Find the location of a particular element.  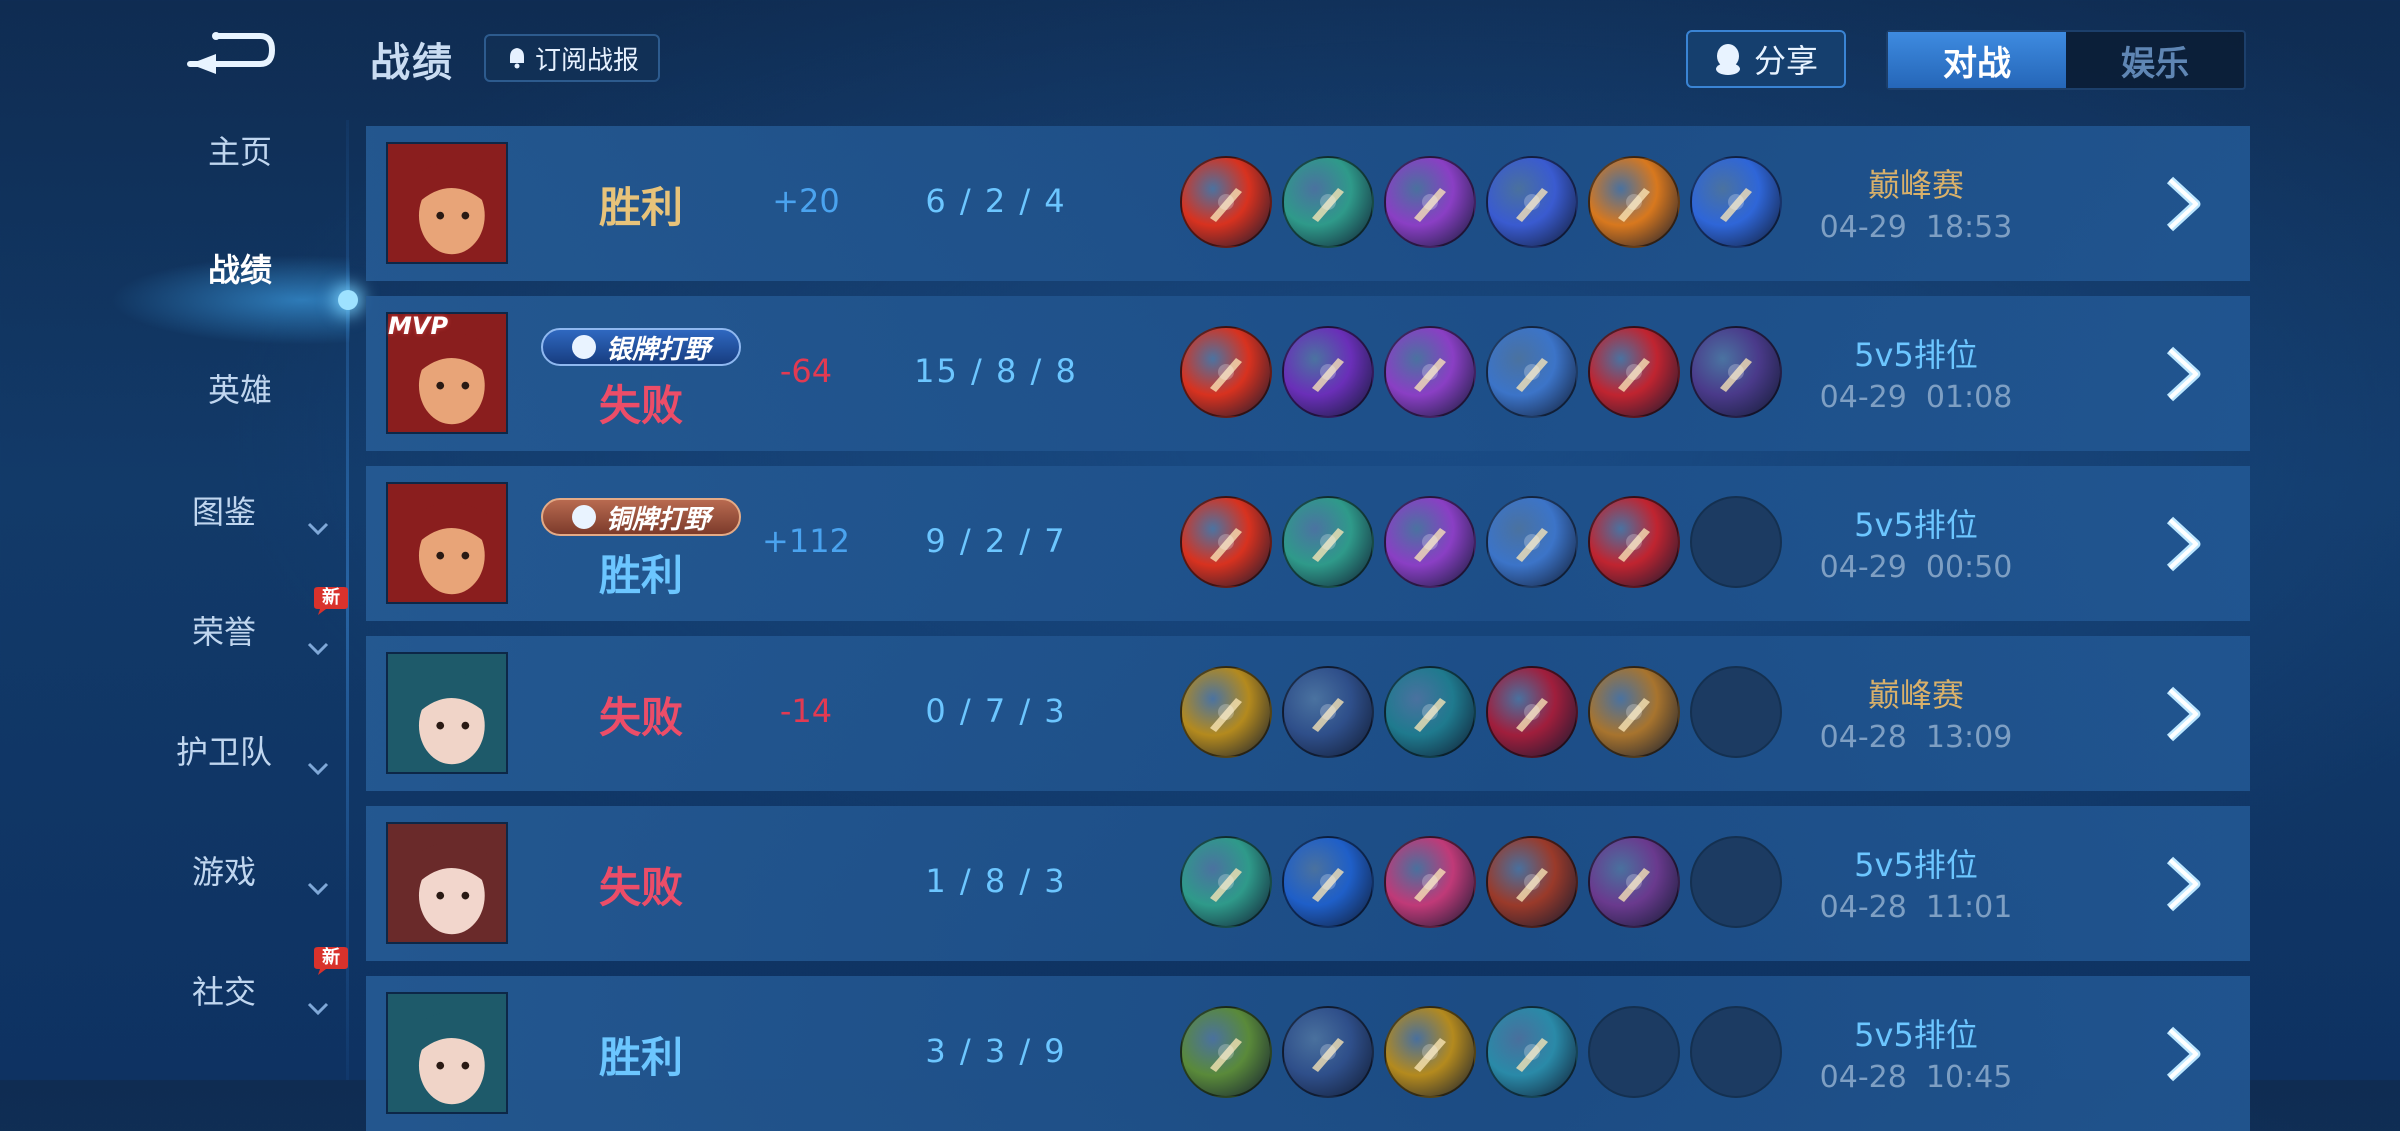

share-button: 分享 is located at coordinates (1766, 59).